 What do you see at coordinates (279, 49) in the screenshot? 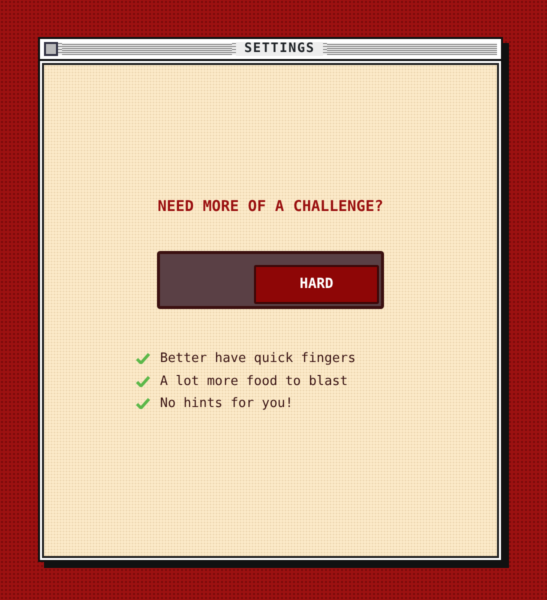
I see `window-title: SETTINGS` at bounding box center [279, 49].